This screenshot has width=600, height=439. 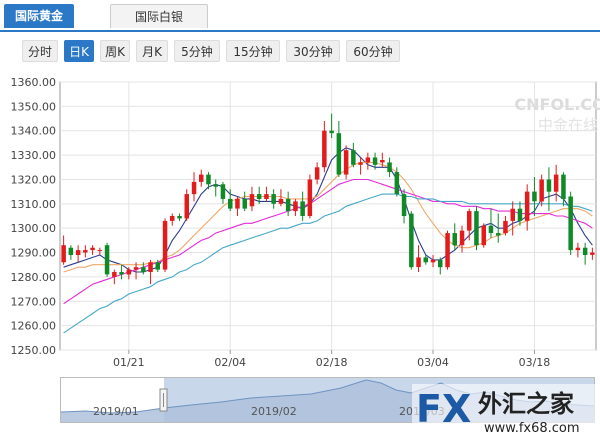 What do you see at coordinates (116, 411) in the screenshot?
I see `navigator-label-jan: 2019/01` at bounding box center [116, 411].